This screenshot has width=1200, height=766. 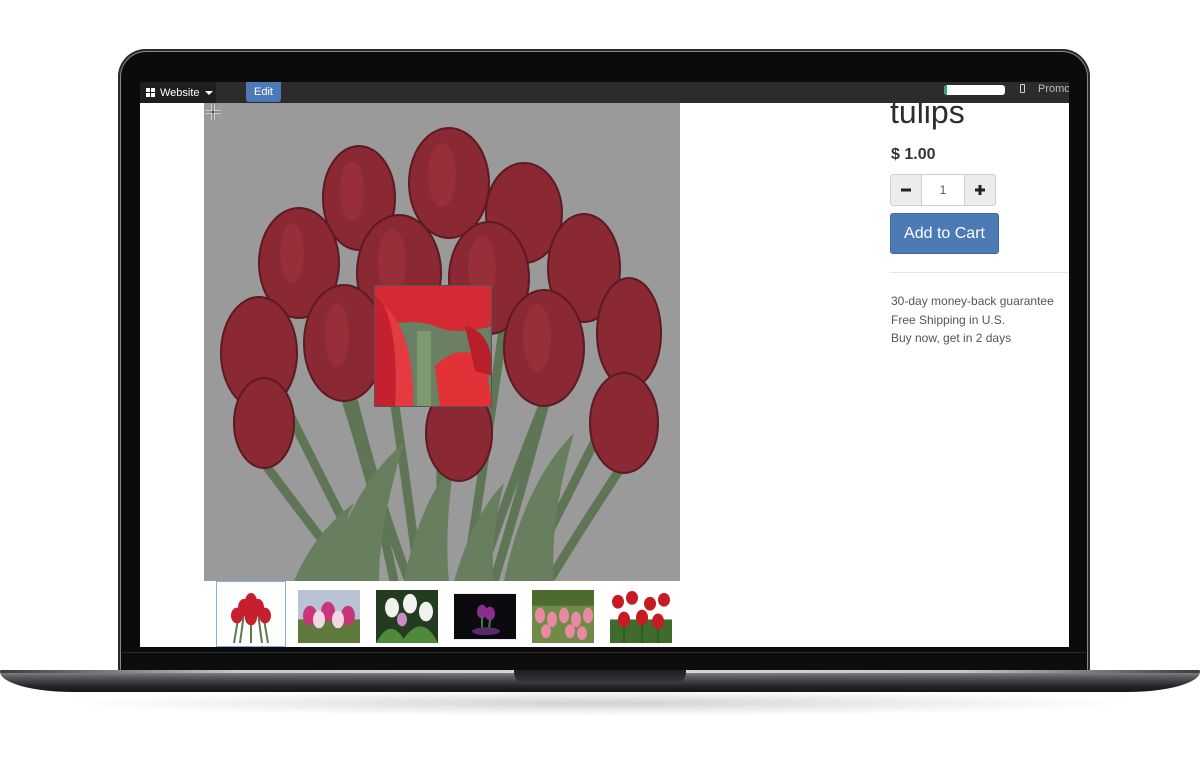 What do you see at coordinates (263, 92) in the screenshot?
I see `edit-button: Edit` at bounding box center [263, 92].